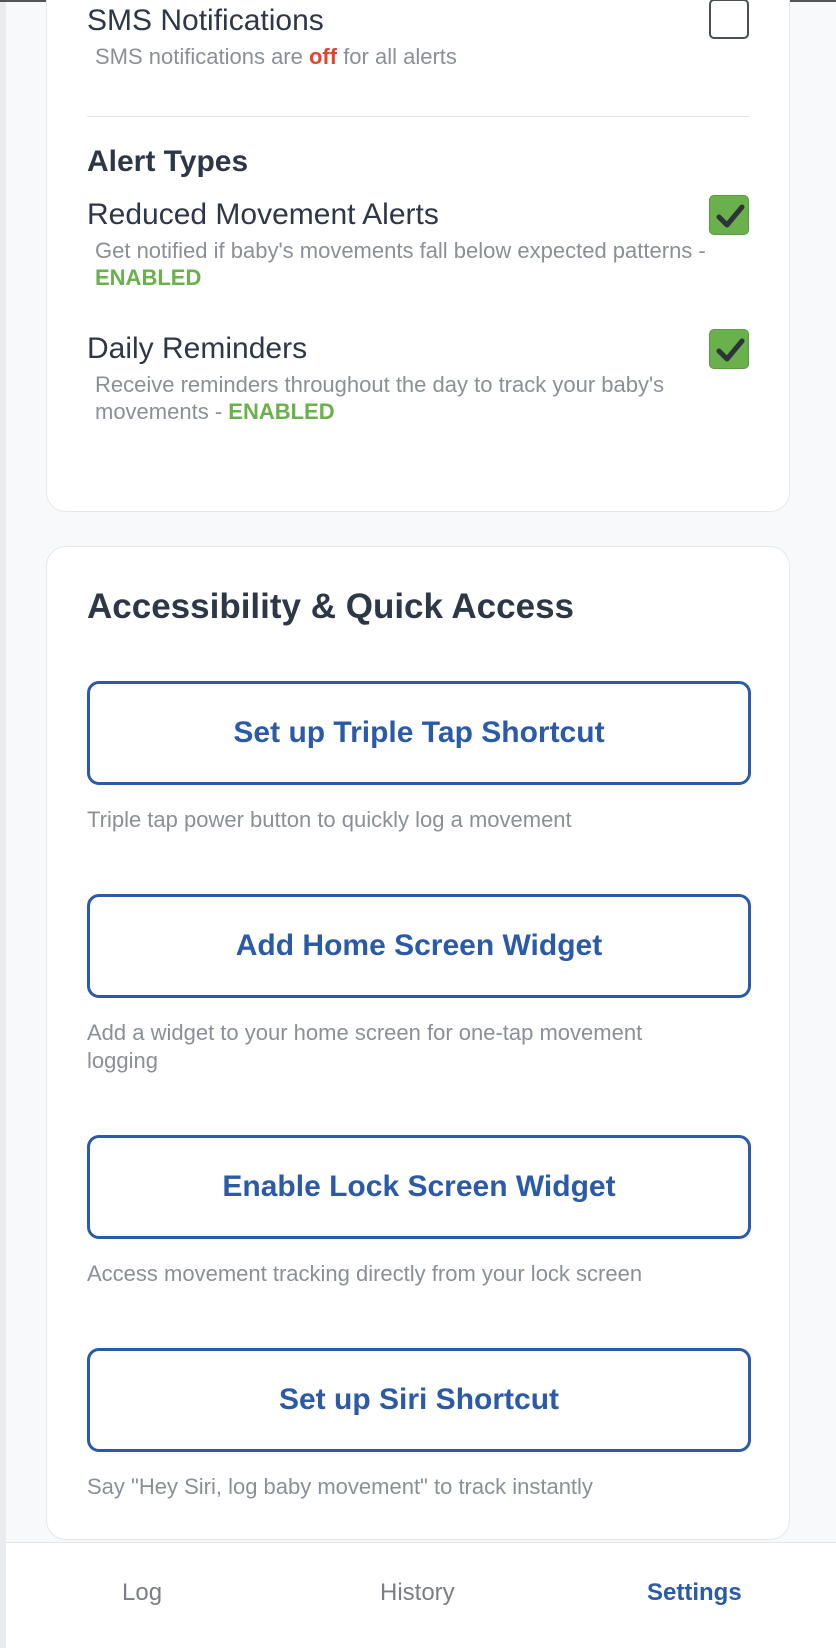  I want to click on sms-notifications-title: SMS Notifications, so click(205, 20).